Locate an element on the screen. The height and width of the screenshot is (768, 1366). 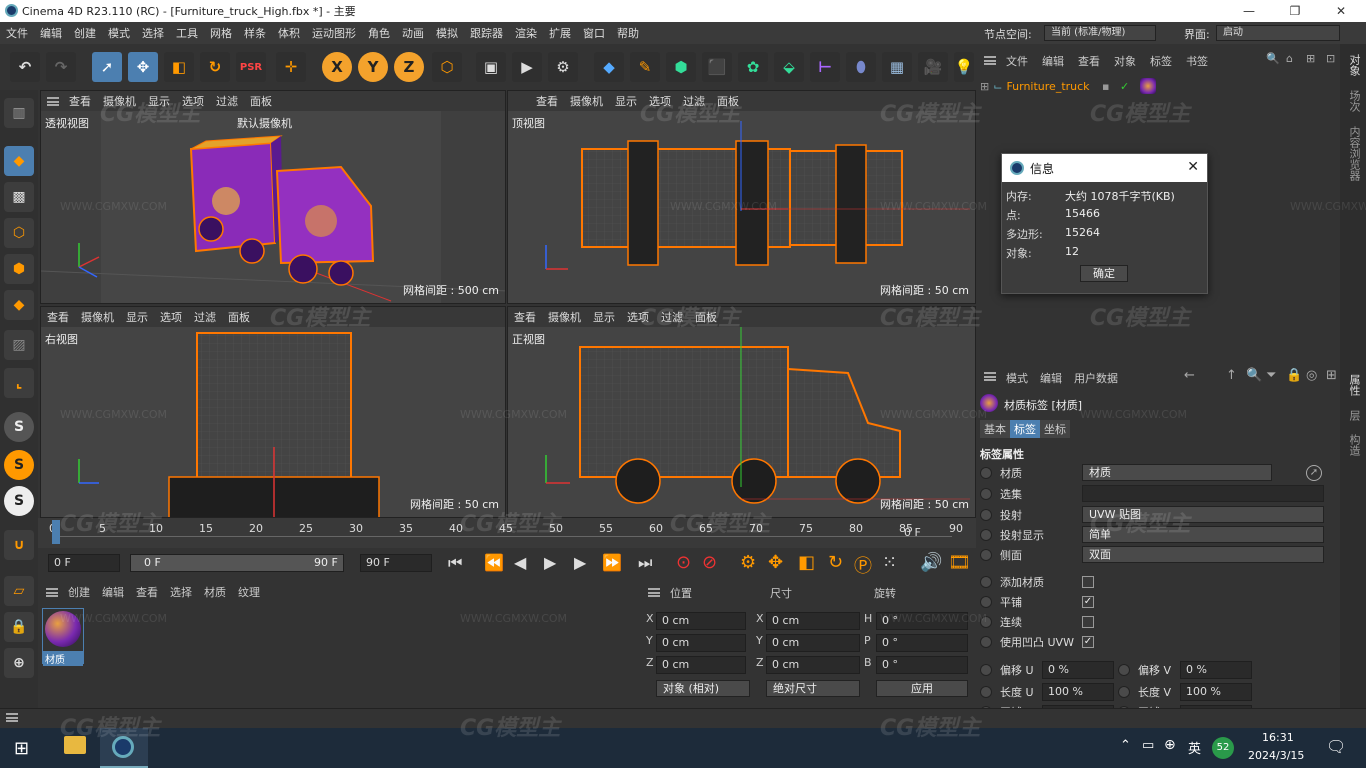
prev-frame-icon: ◀ is located at coordinates (520, 562).